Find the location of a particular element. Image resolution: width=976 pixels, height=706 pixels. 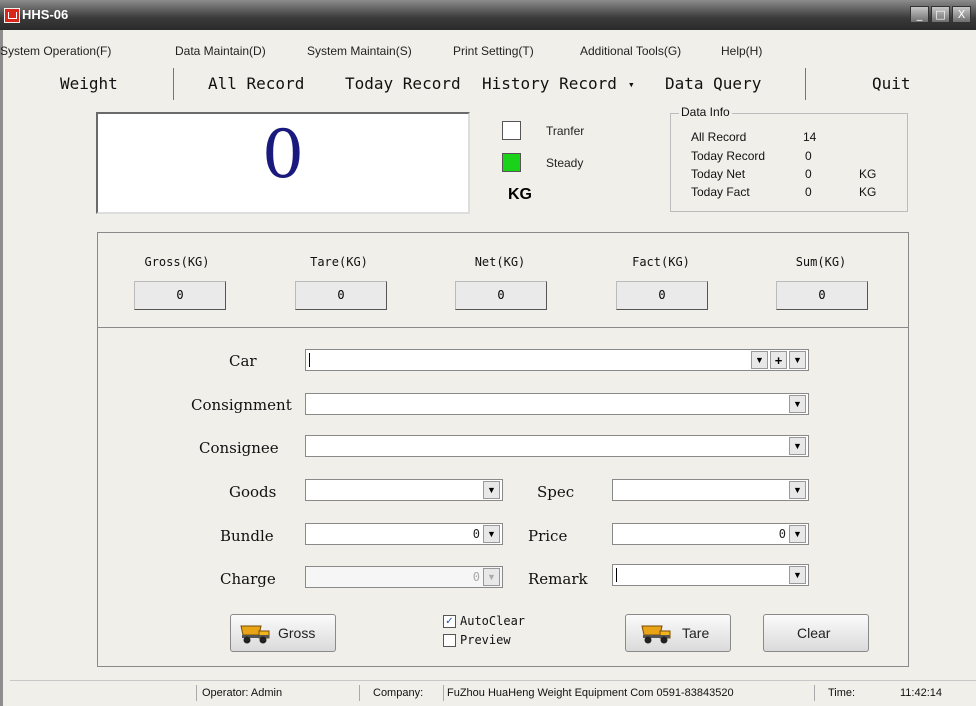

toolbar-data-query: Data Query is located at coordinates (713, 83).